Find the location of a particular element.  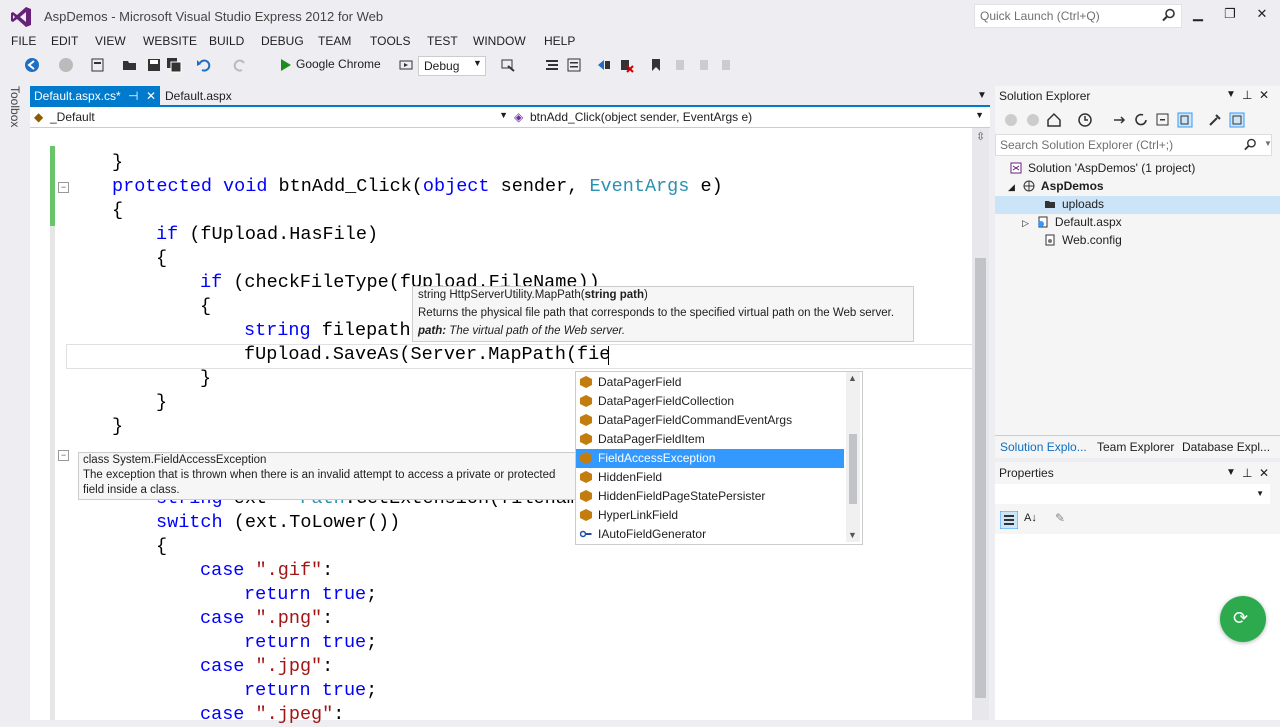

tree-item-uploads: uploads is located at coordinates (1074, 206).